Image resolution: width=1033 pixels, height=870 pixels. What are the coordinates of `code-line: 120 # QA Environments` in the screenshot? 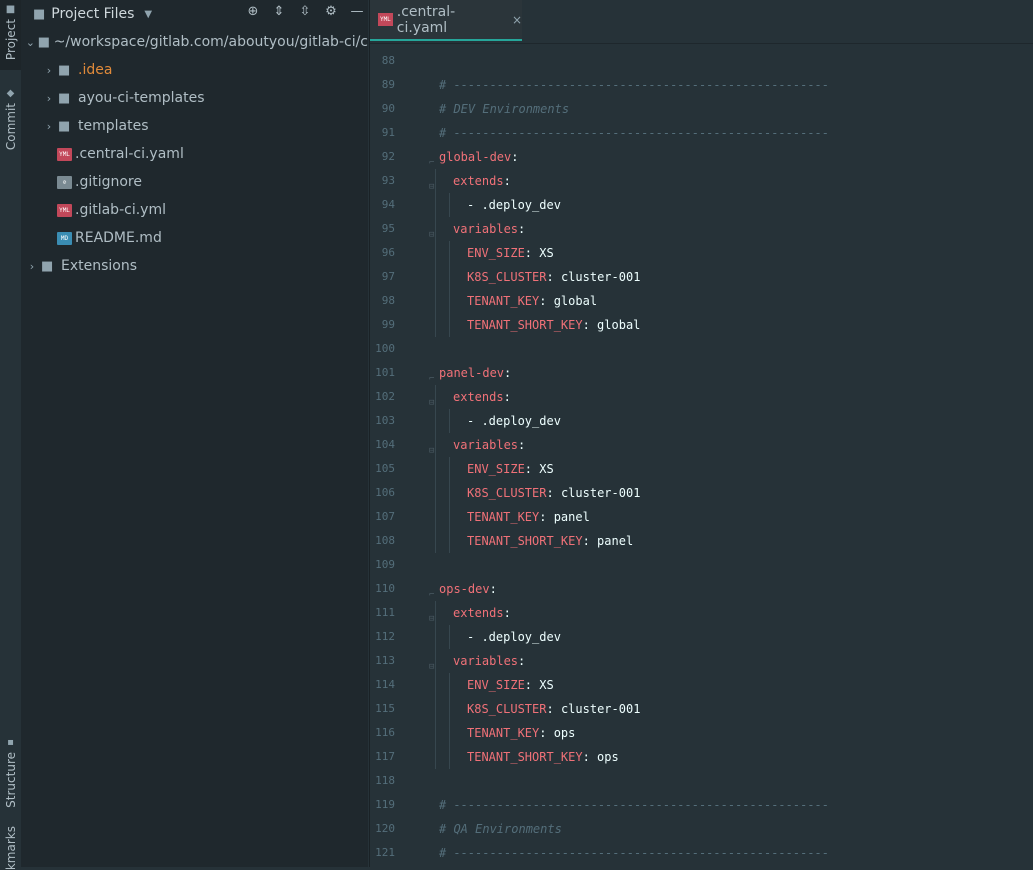 It's located at (701, 829).